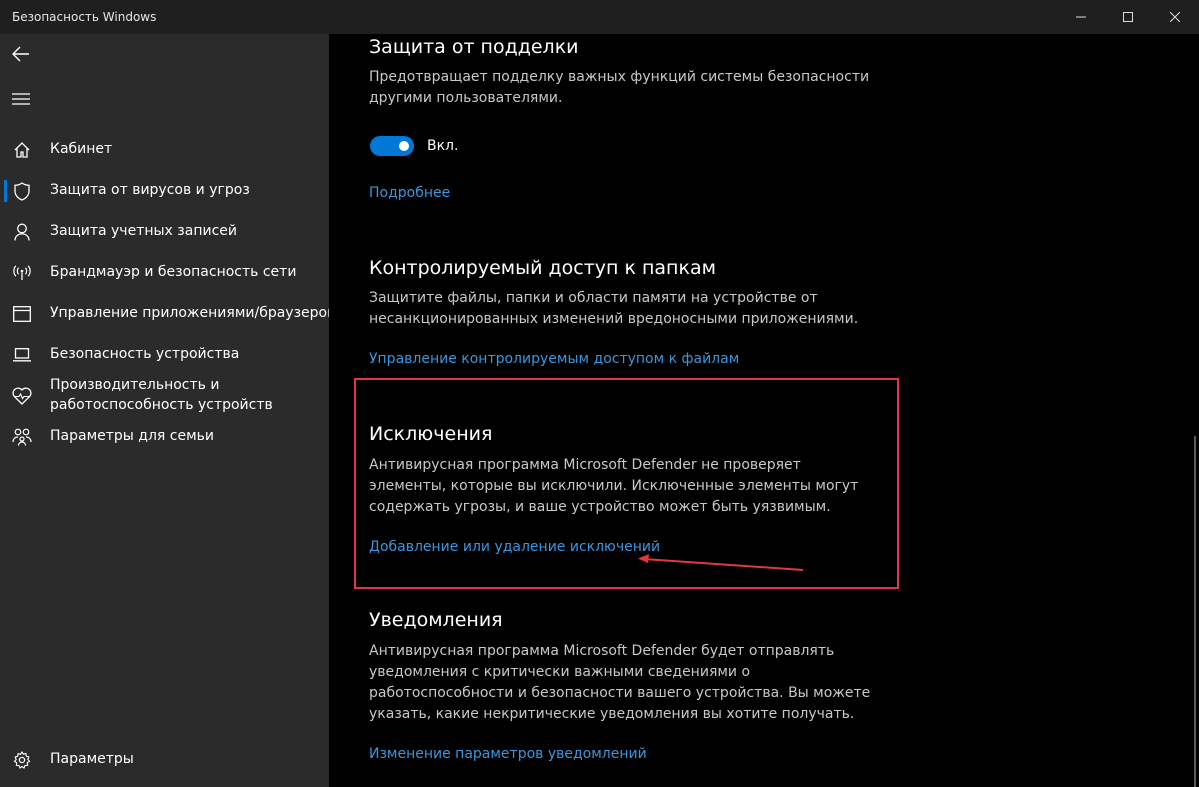  What do you see at coordinates (508, 754) in the screenshot?
I see `change-notification-settings-link: Изменение параметров уведомлений` at bounding box center [508, 754].